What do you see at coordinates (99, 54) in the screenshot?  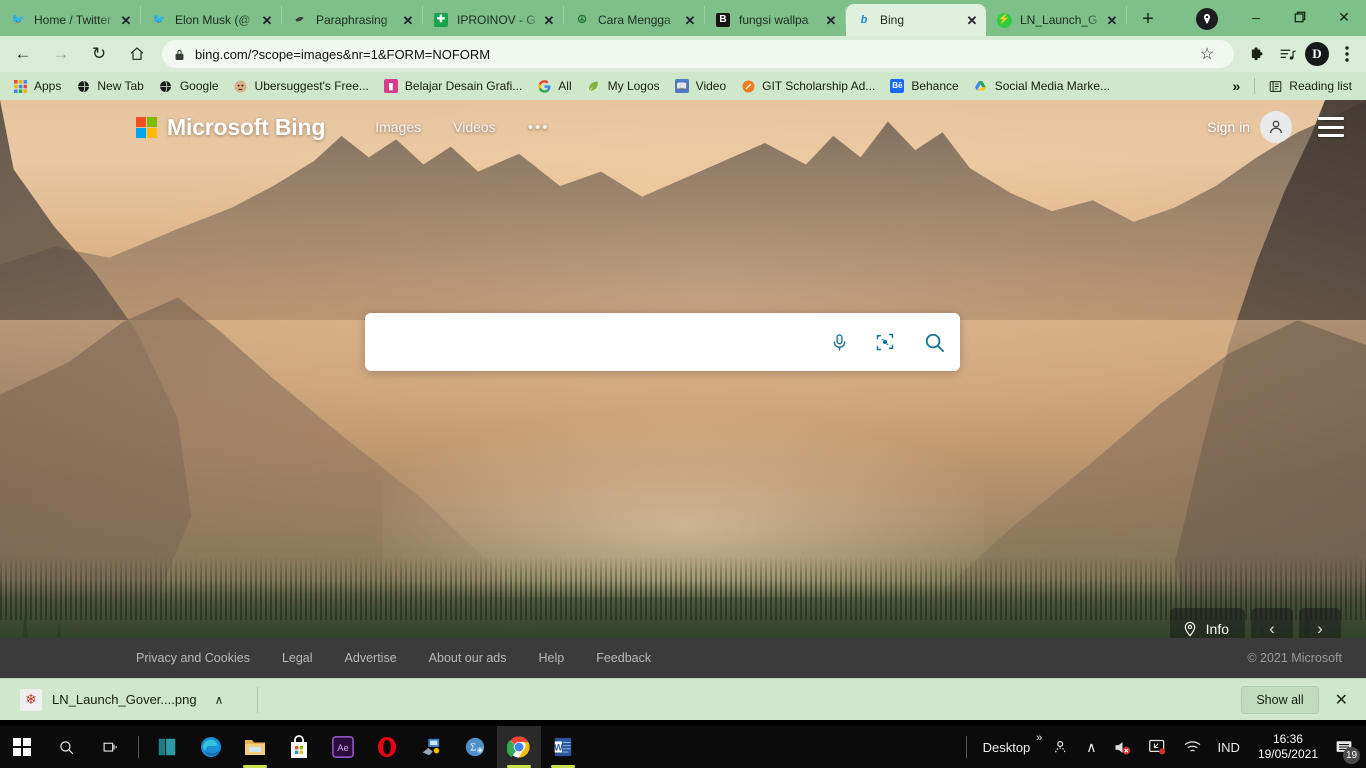 I see `reload-button: ↻` at bounding box center [99, 54].